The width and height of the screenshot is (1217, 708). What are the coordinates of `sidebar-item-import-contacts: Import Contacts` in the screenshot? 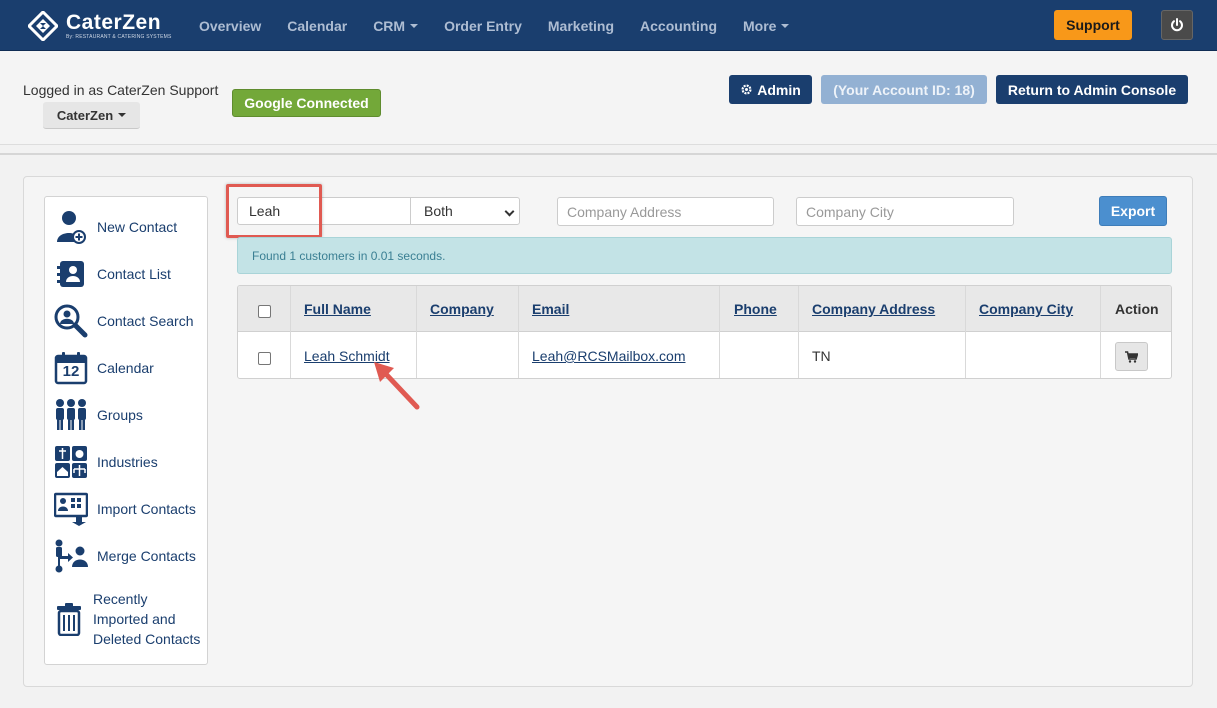 It's located at (124, 509).